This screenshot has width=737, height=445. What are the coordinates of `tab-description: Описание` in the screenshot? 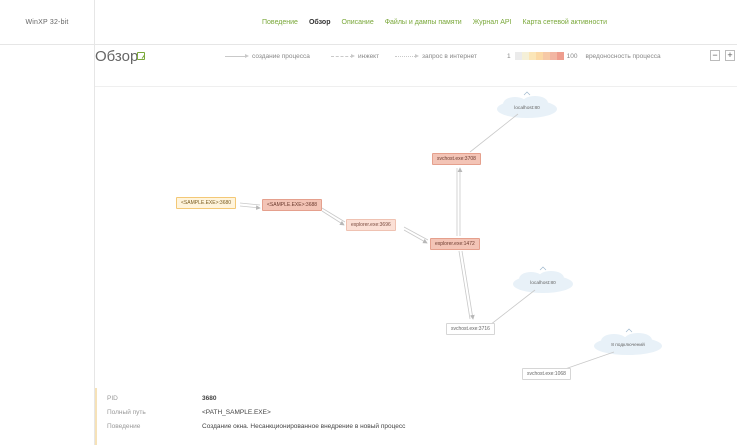 It's located at (358, 22).